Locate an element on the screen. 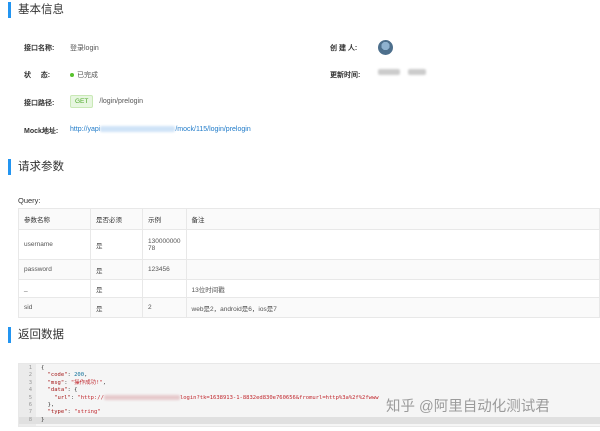 The height and width of the screenshot is (431, 600). json-key: "msg" is located at coordinates (56, 382).